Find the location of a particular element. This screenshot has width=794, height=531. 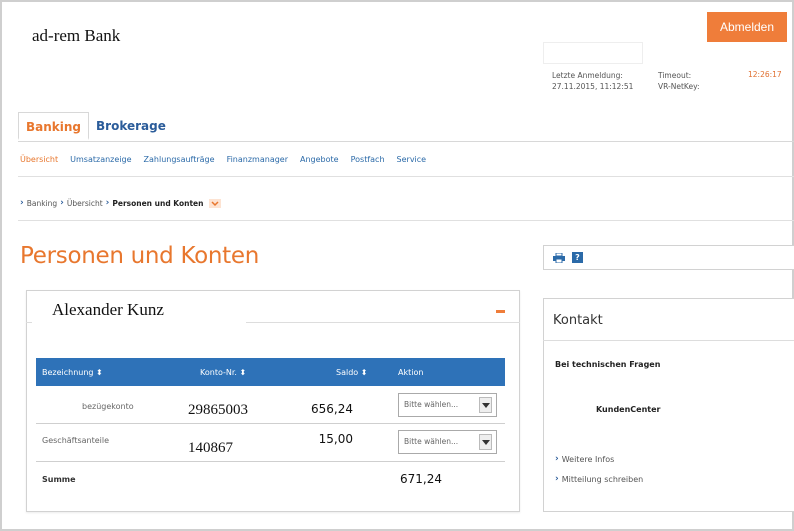

column-saldo: Saldo ⬍ is located at coordinates (351, 372).